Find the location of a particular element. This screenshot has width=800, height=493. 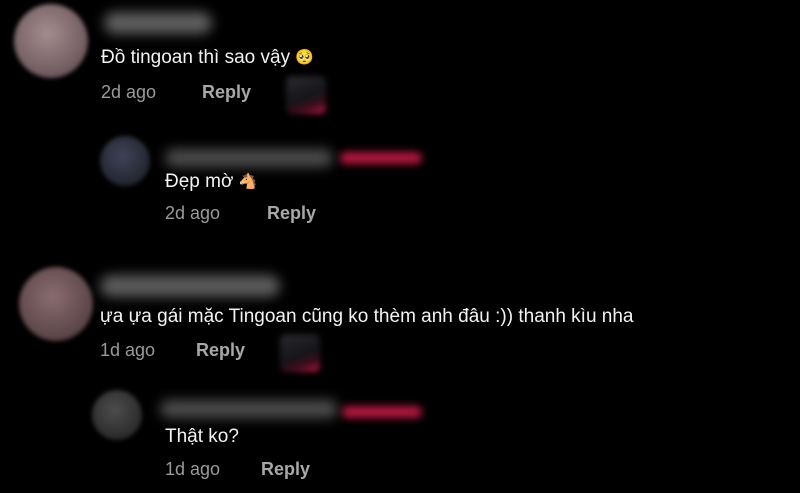

comment-text: Đồ tingoan thì sao vậy 🥺 is located at coordinates (207, 58).